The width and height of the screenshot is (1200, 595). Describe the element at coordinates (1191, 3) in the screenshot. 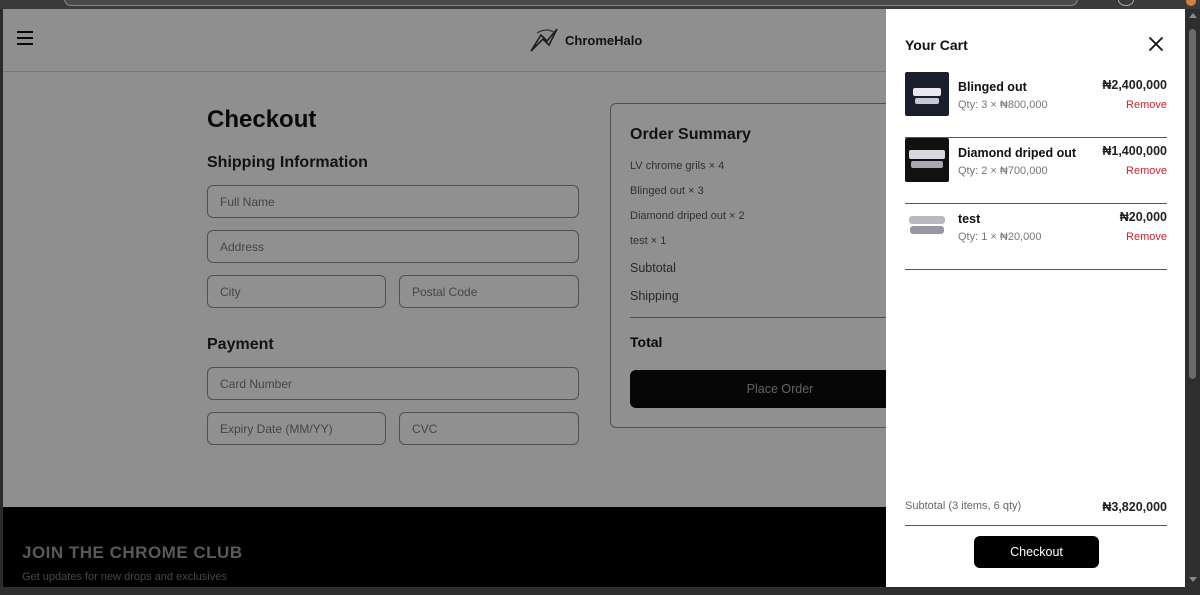

I see `extension-icon` at that location.